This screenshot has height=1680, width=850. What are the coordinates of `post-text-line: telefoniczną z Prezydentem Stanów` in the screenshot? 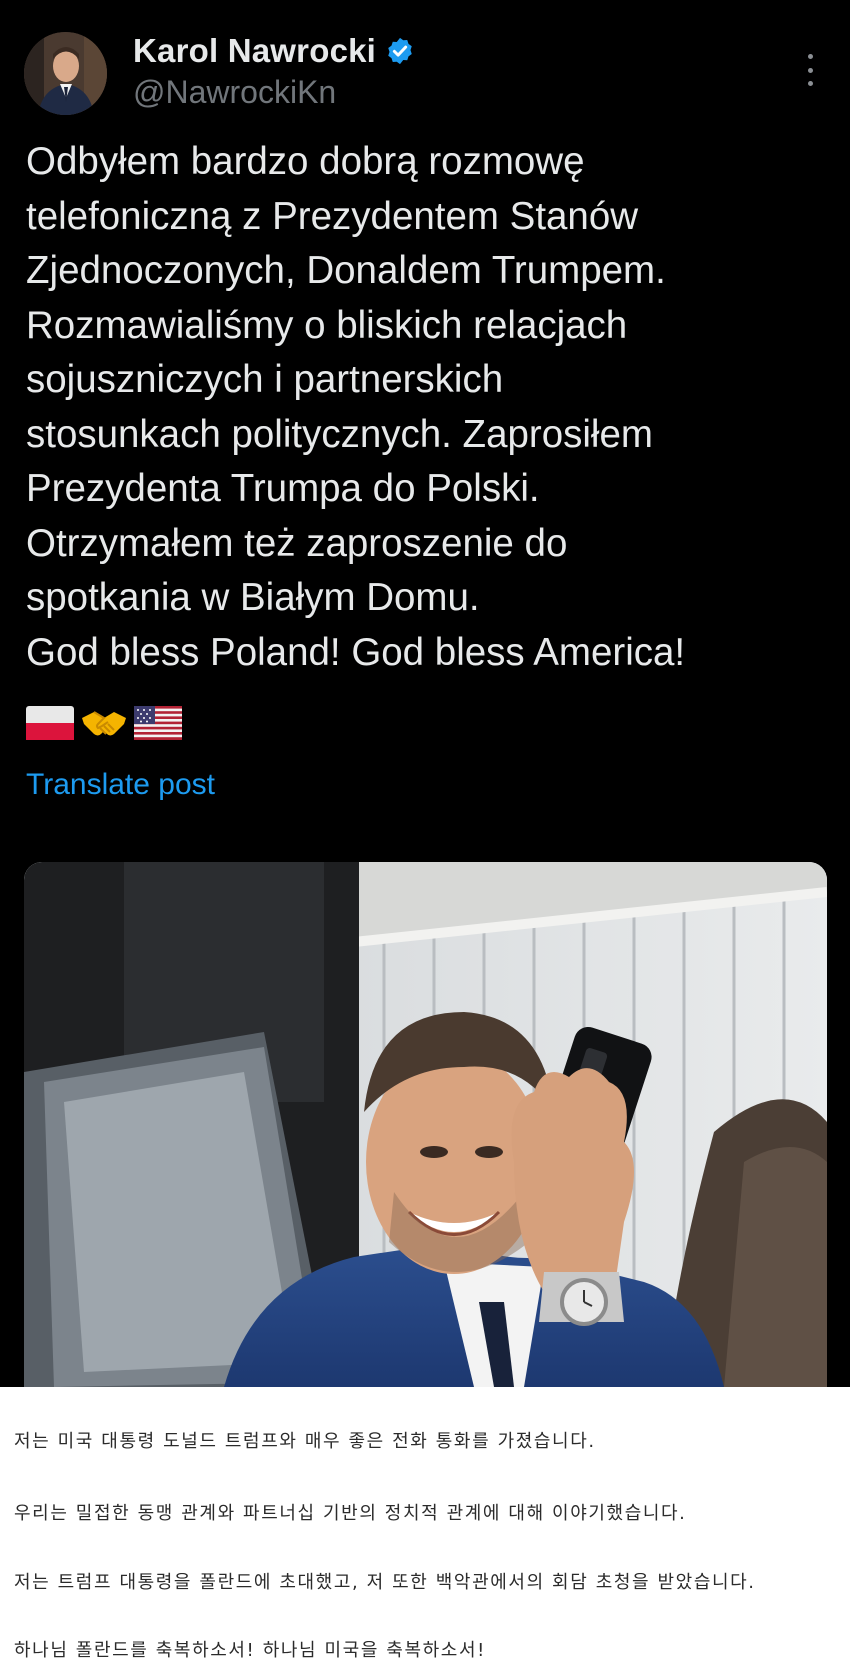 It's located at (332, 216).